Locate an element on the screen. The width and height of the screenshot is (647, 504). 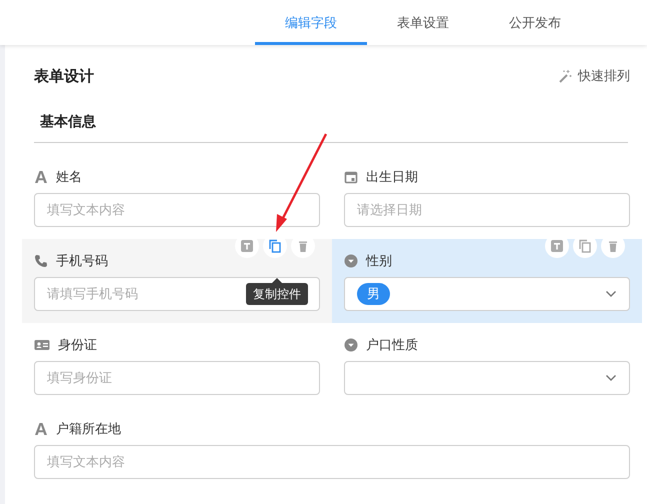
selected-tag: 男 is located at coordinates (373, 294).